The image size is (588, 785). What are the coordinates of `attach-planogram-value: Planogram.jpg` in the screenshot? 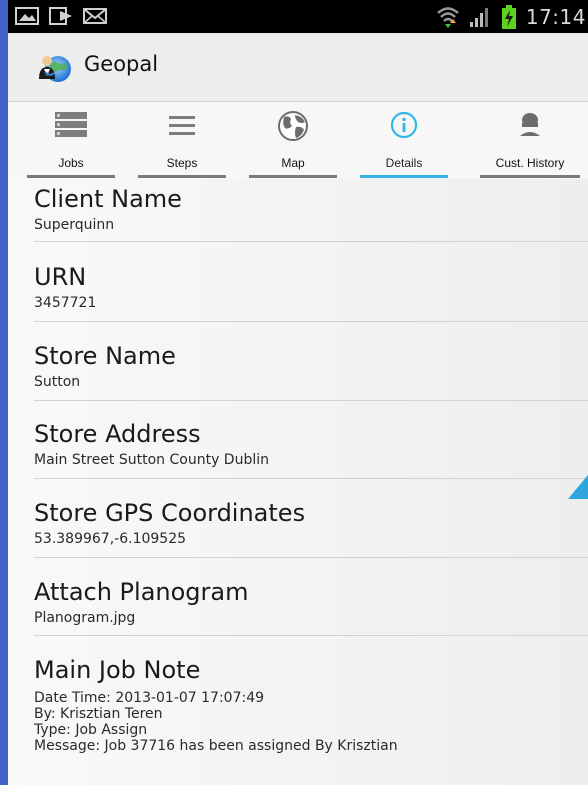 It's located at (311, 618).